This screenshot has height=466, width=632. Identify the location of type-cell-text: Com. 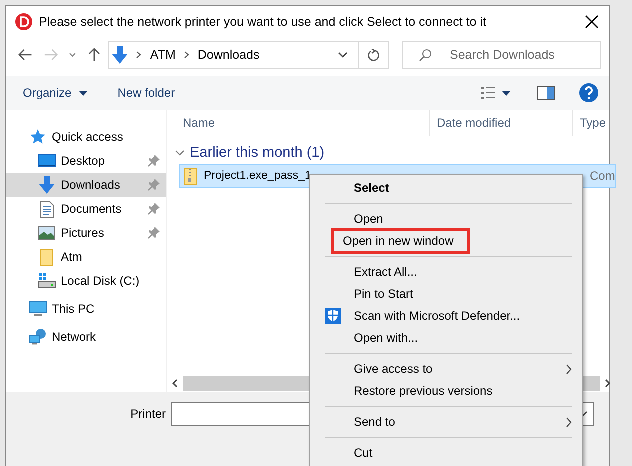
(602, 176).